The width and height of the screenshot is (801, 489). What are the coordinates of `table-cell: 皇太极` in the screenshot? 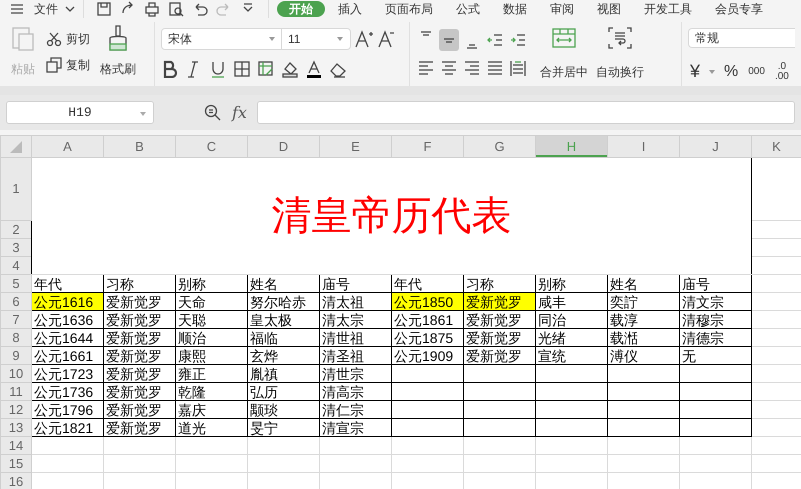 It's located at (284, 319).